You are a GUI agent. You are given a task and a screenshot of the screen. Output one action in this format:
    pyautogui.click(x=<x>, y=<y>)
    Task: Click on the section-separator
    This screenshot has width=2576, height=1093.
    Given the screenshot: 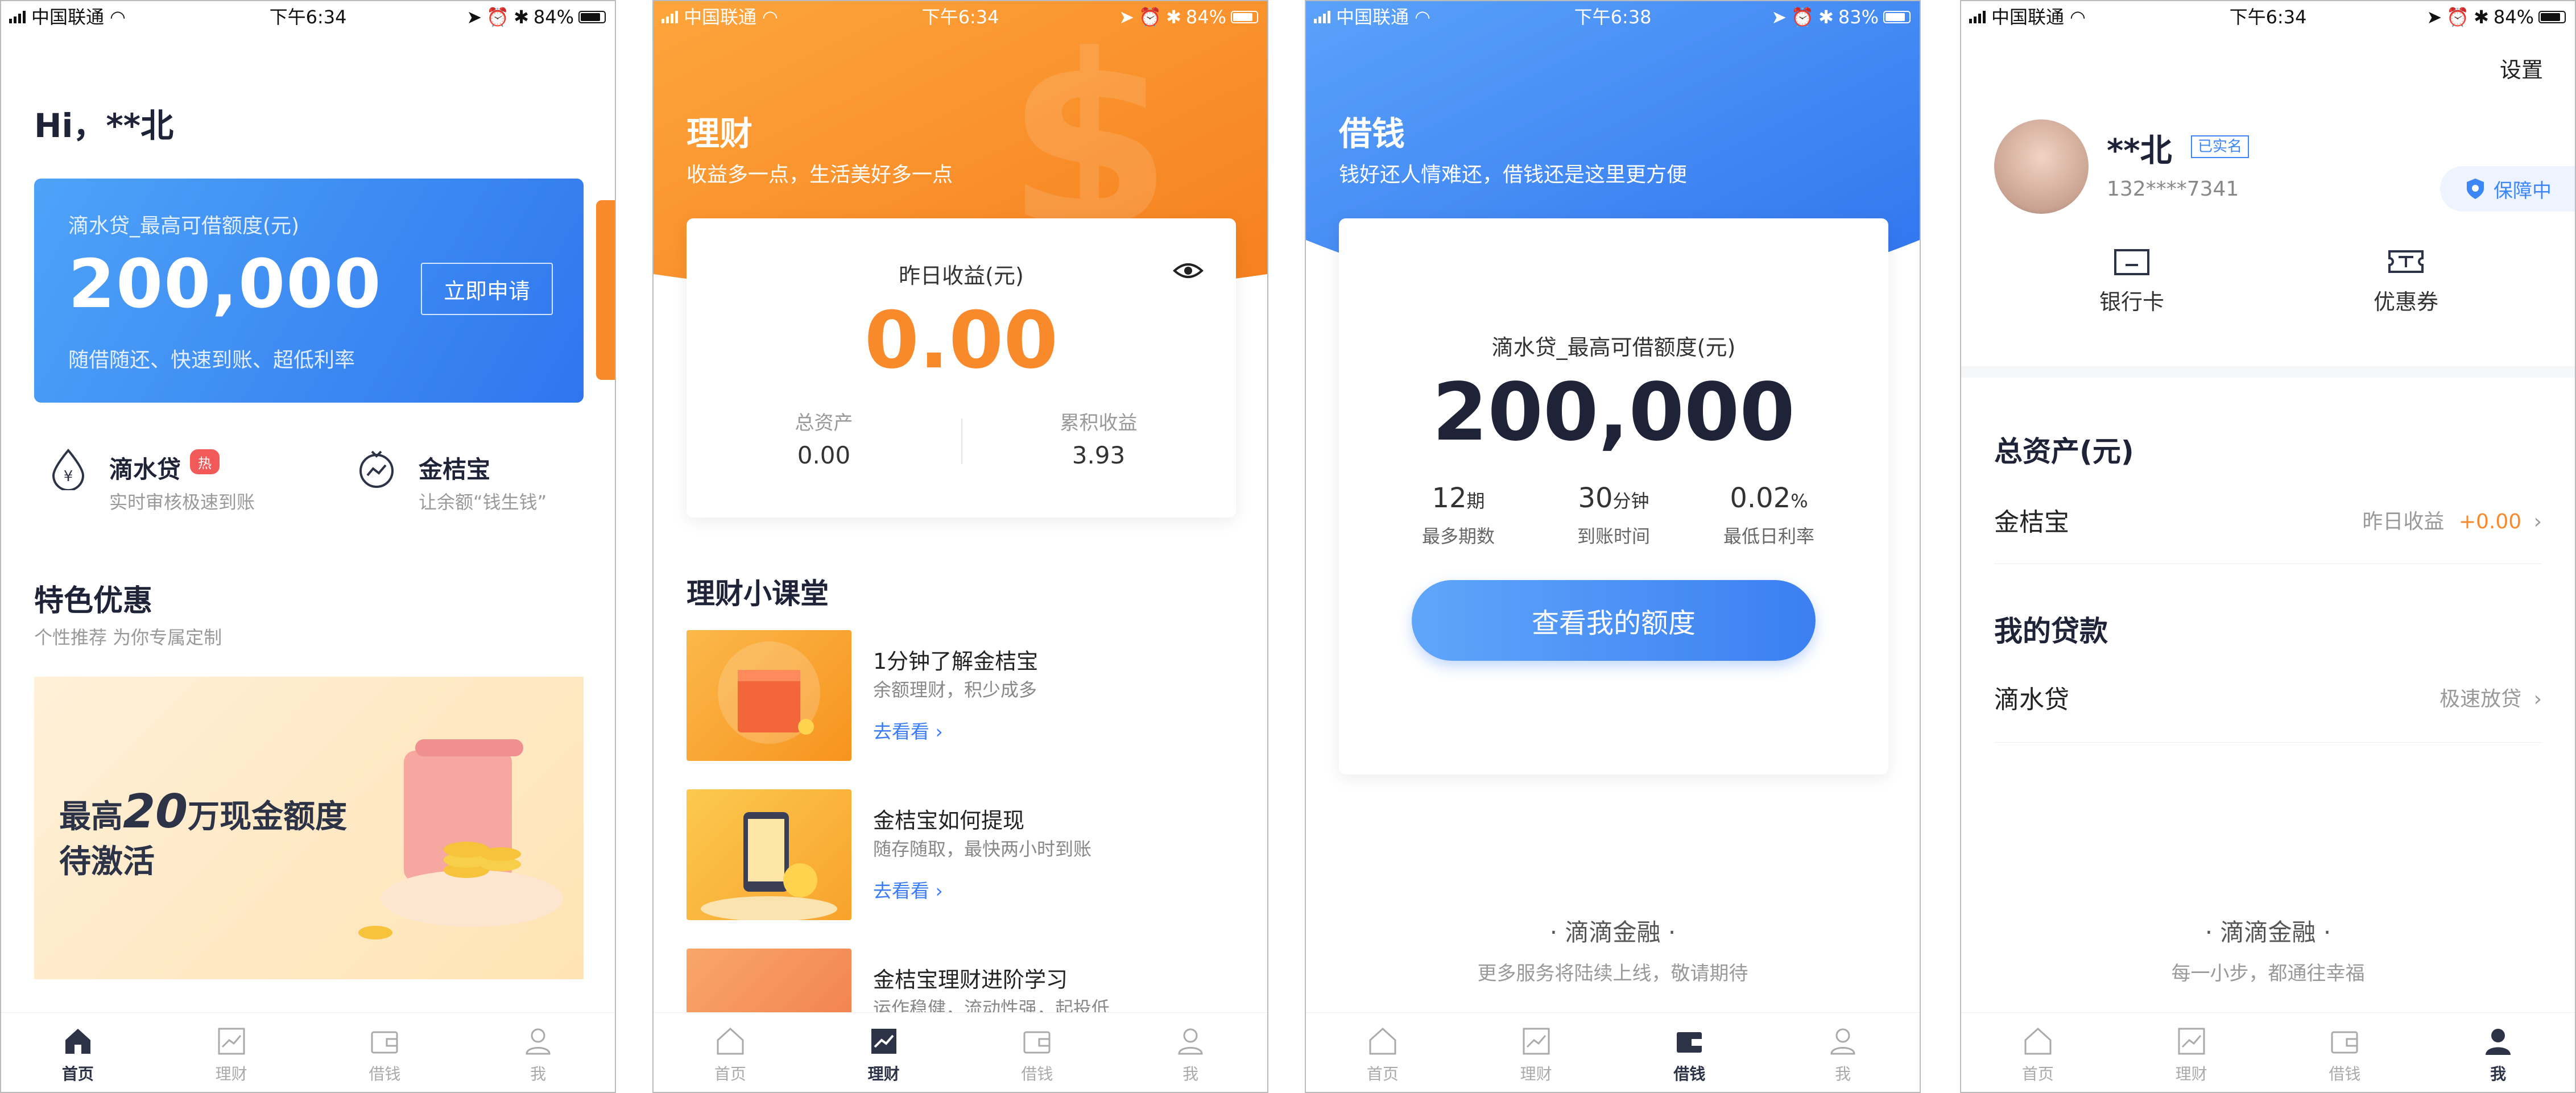 What is the action you would take?
    pyautogui.click(x=2268, y=372)
    